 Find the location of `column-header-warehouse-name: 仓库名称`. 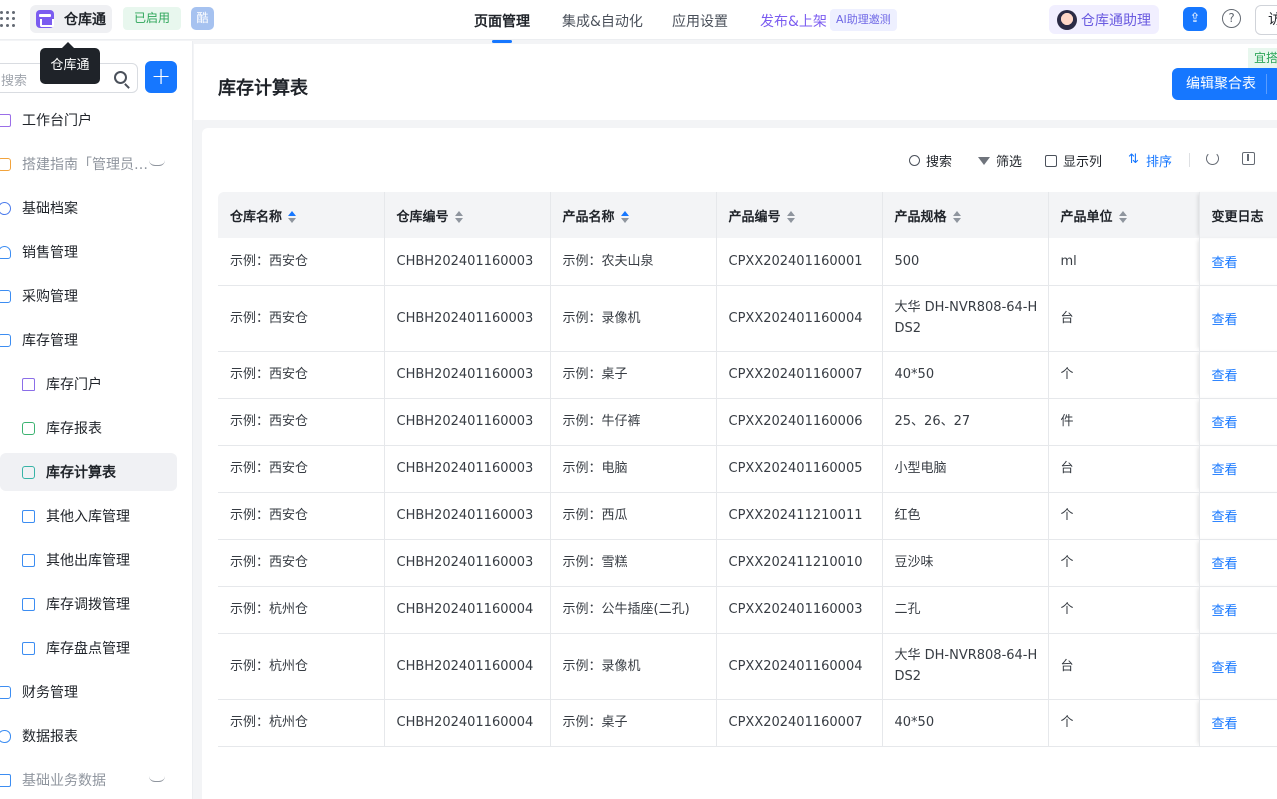

column-header-warehouse-name: 仓库名称 is located at coordinates (301, 215).